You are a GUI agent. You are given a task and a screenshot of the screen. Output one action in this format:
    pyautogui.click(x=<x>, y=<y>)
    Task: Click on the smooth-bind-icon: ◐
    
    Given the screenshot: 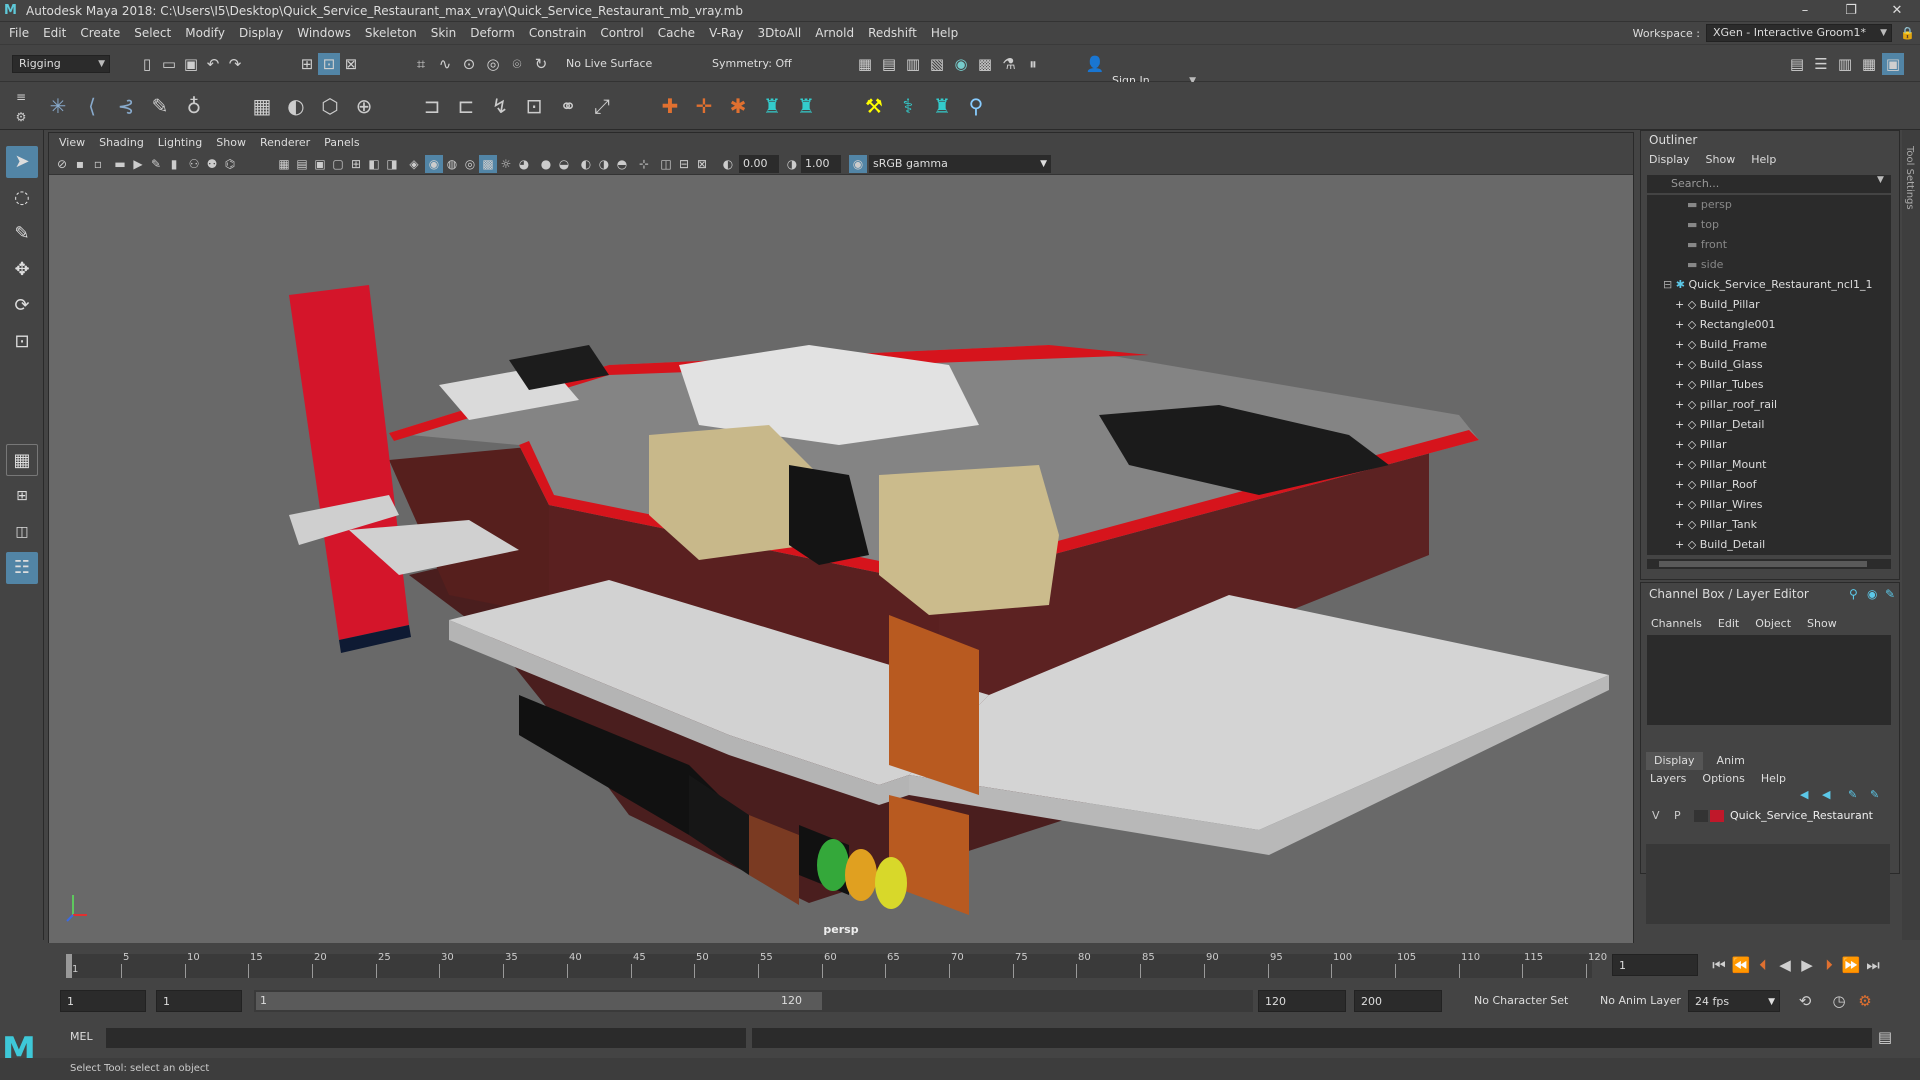 What is the action you would take?
    pyautogui.click(x=296, y=106)
    